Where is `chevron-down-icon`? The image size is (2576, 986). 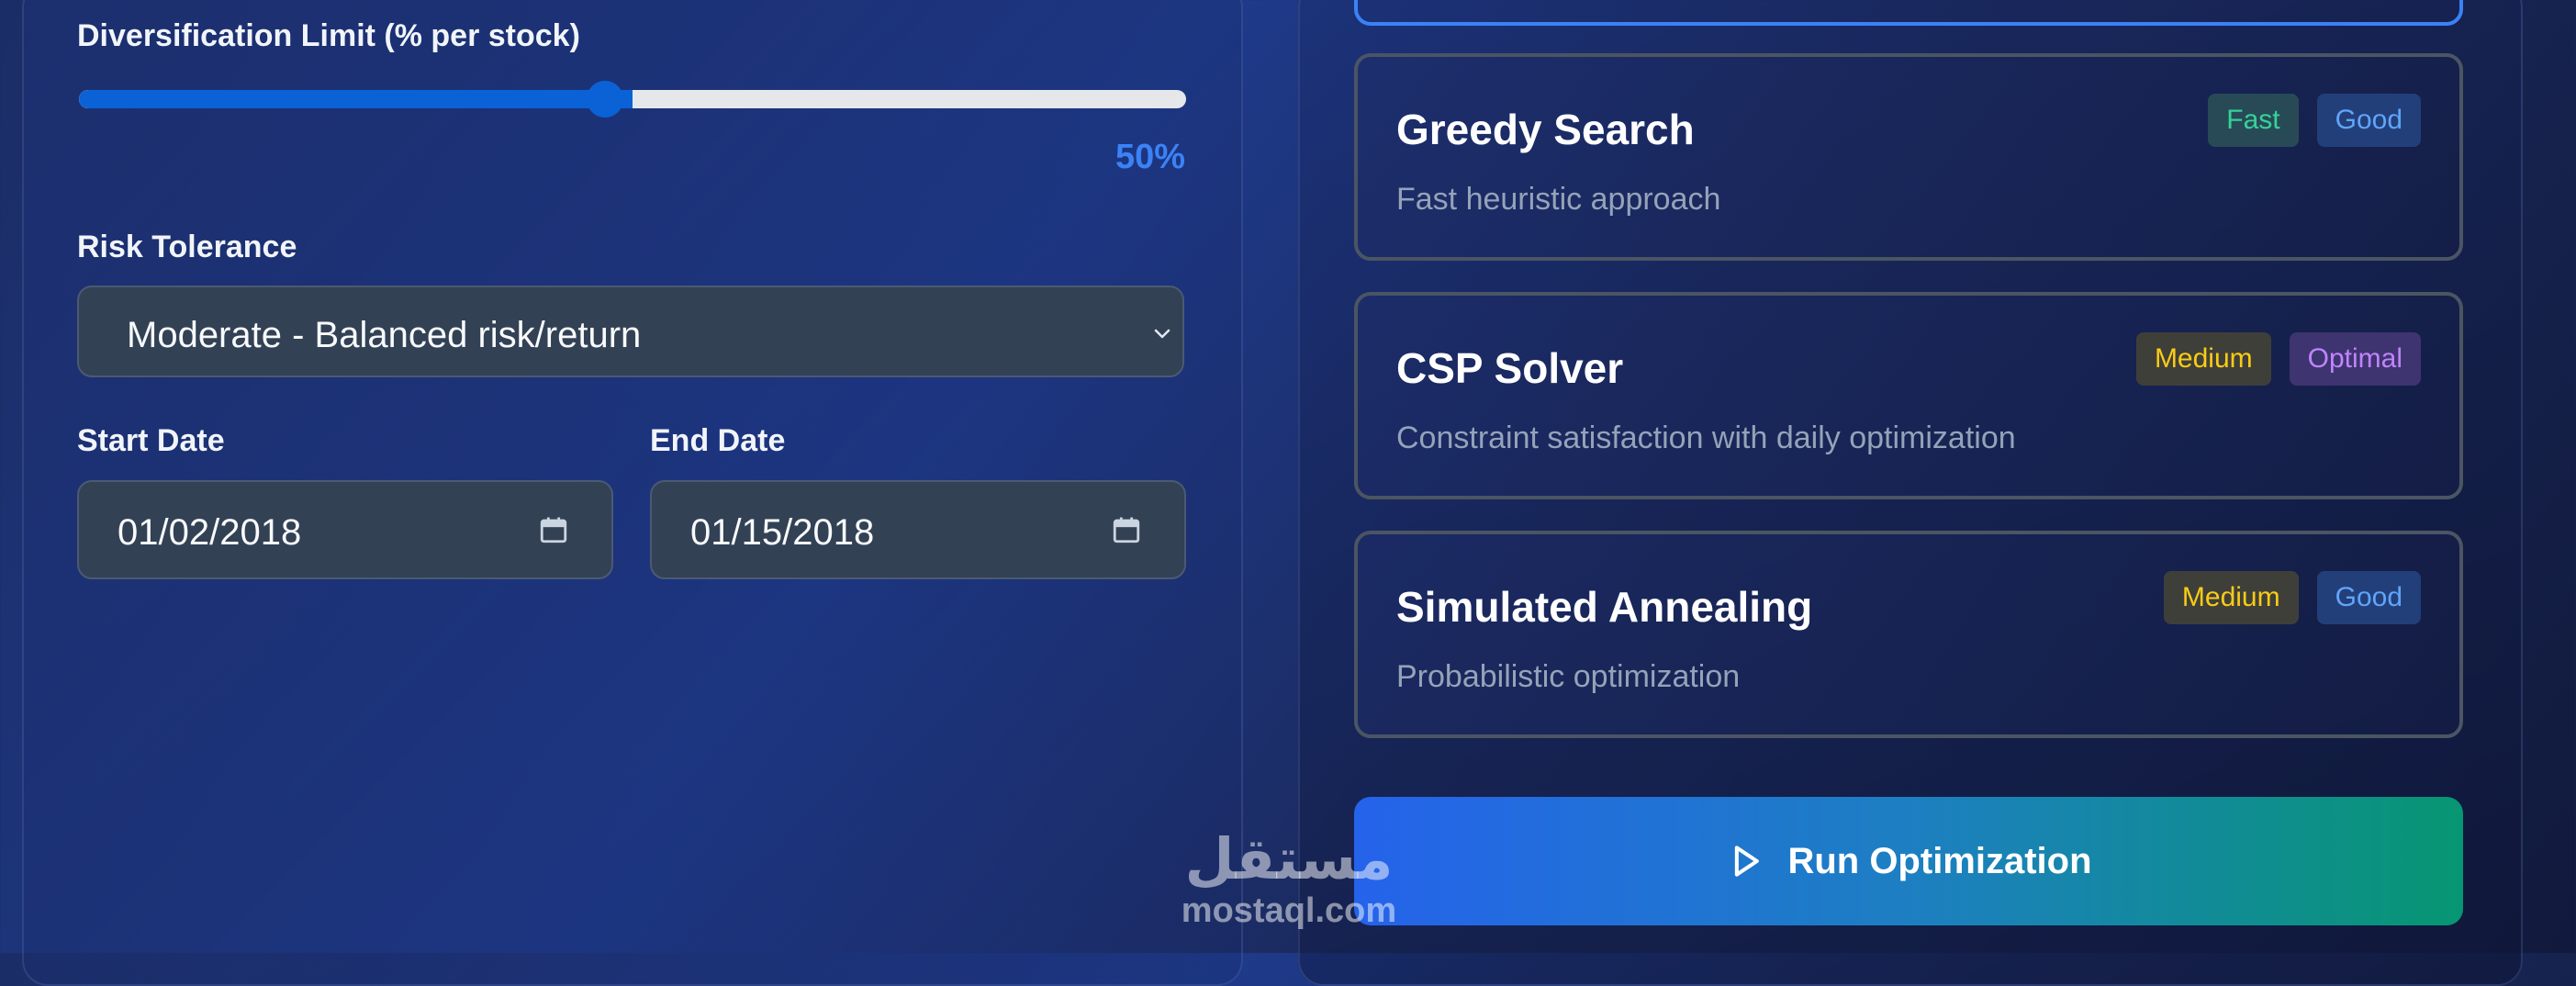 chevron-down-icon is located at coordinates (1162, 334).